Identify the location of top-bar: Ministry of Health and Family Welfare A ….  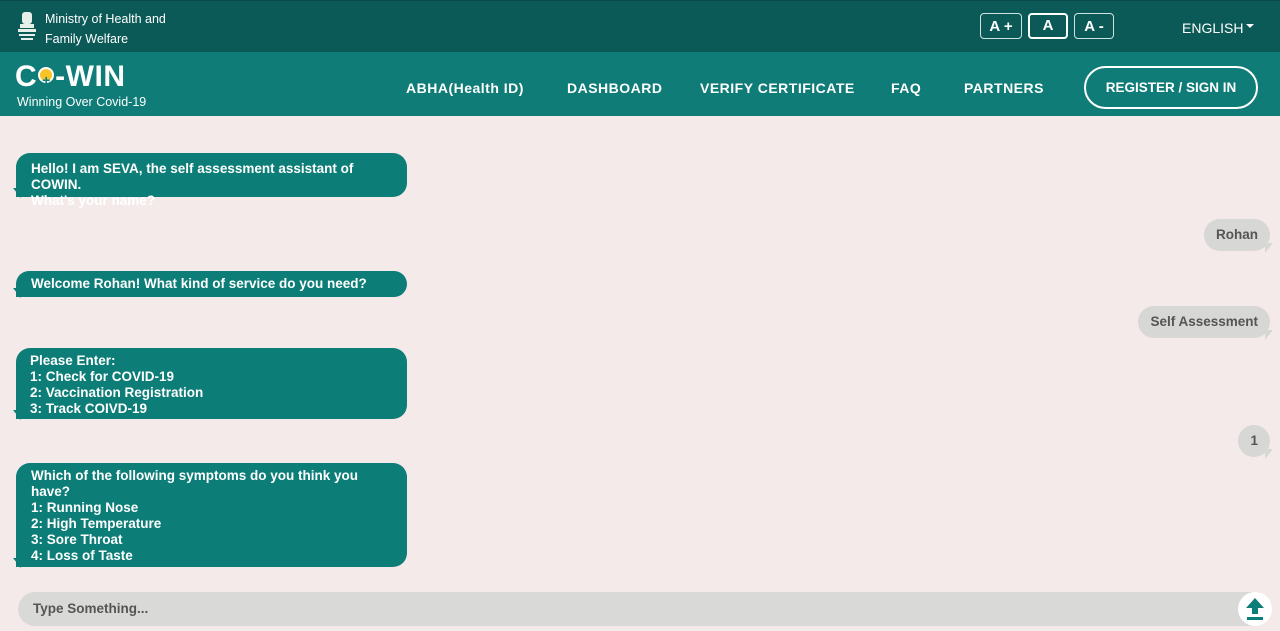
(640, 26).